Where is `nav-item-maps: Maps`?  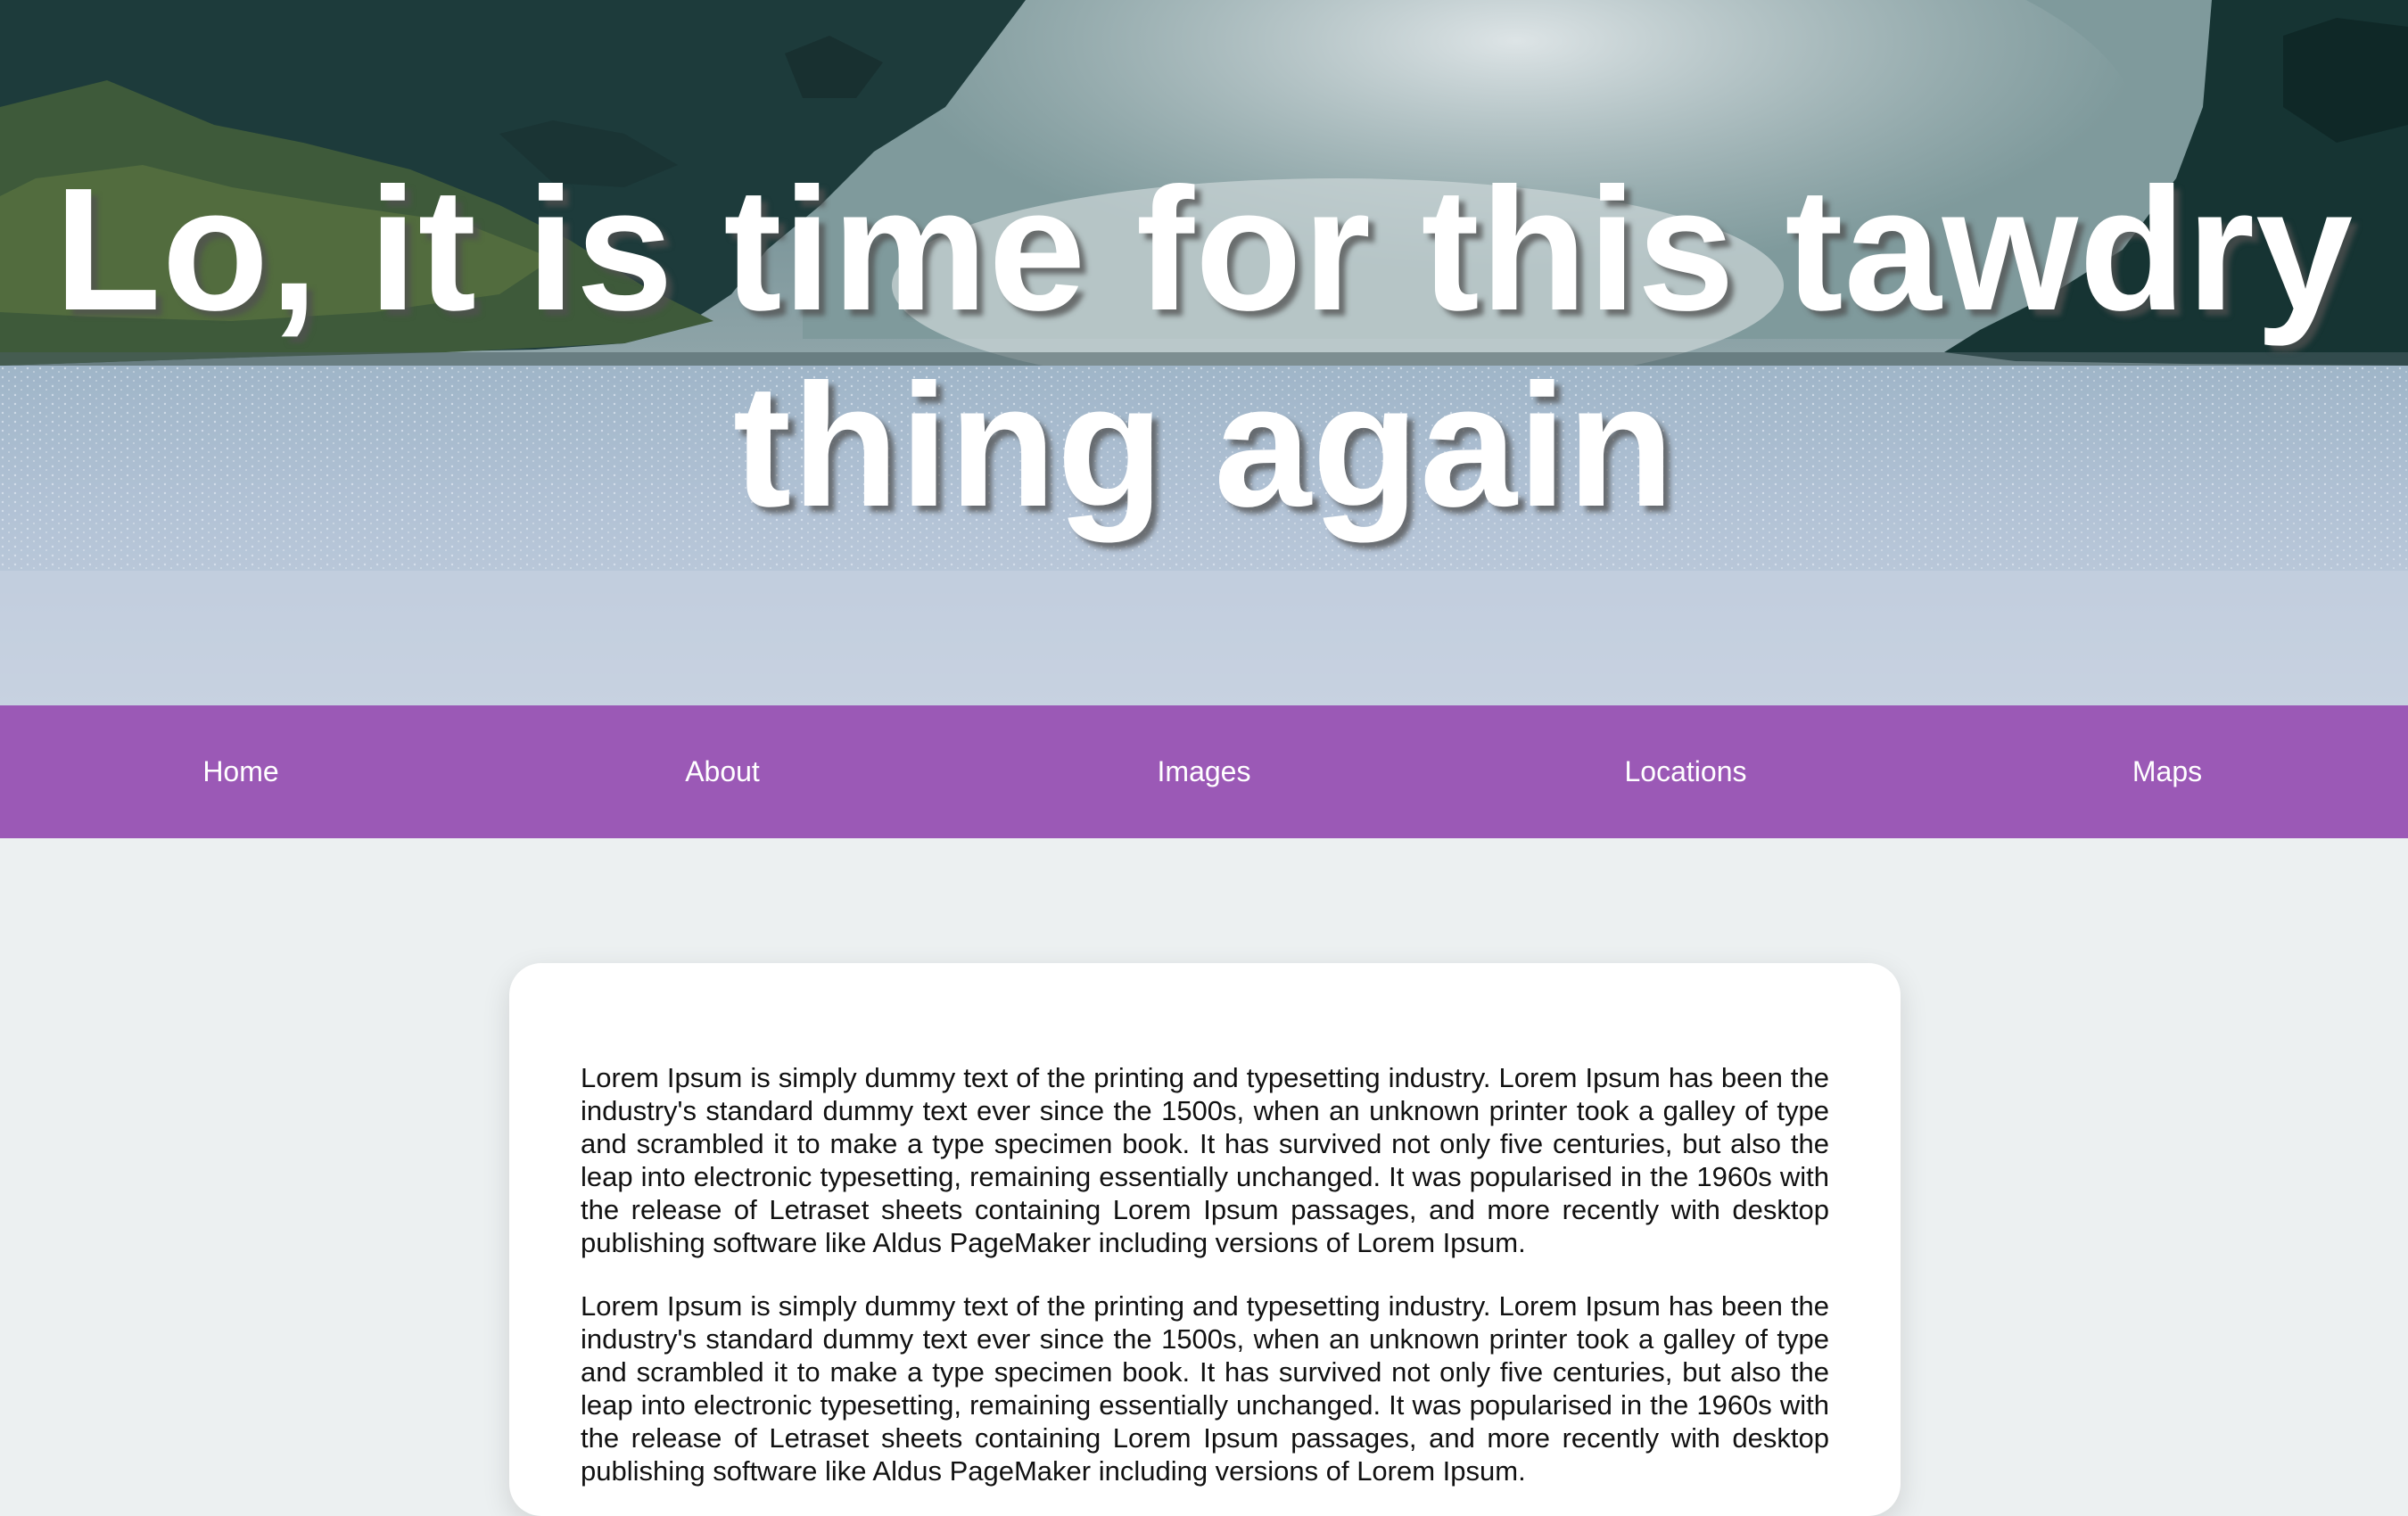
nav-item-maps: Maps is located at coordinates (2167, 771).